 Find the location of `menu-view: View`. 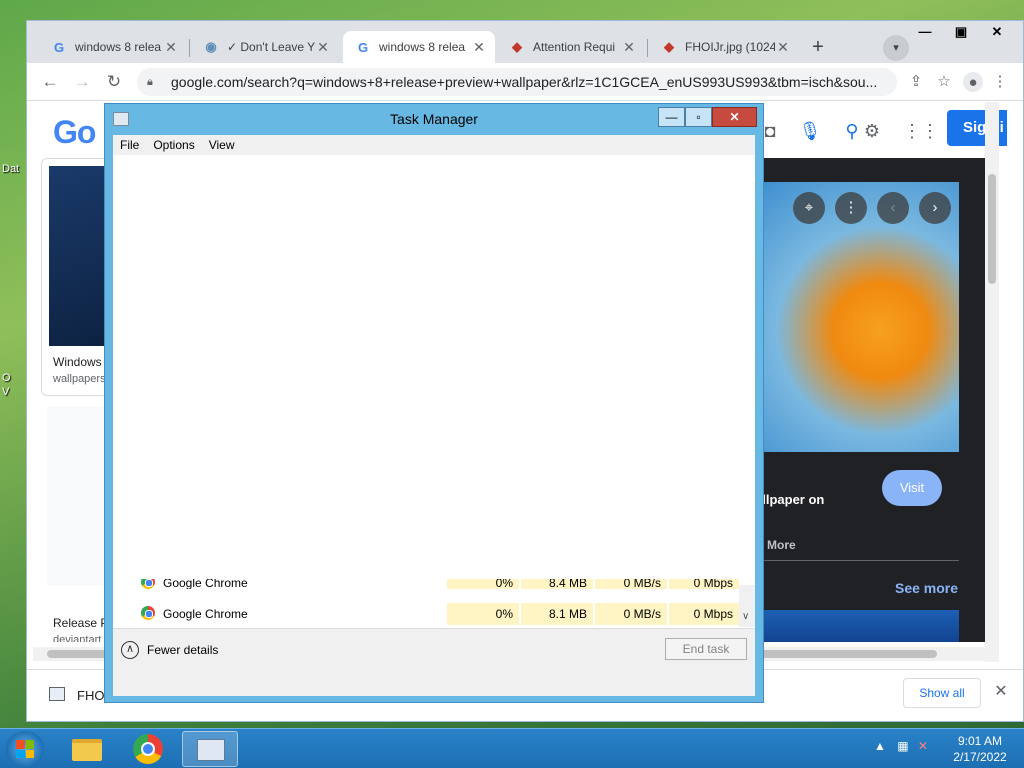

menu-view: View is located at coordinates (222, 145).